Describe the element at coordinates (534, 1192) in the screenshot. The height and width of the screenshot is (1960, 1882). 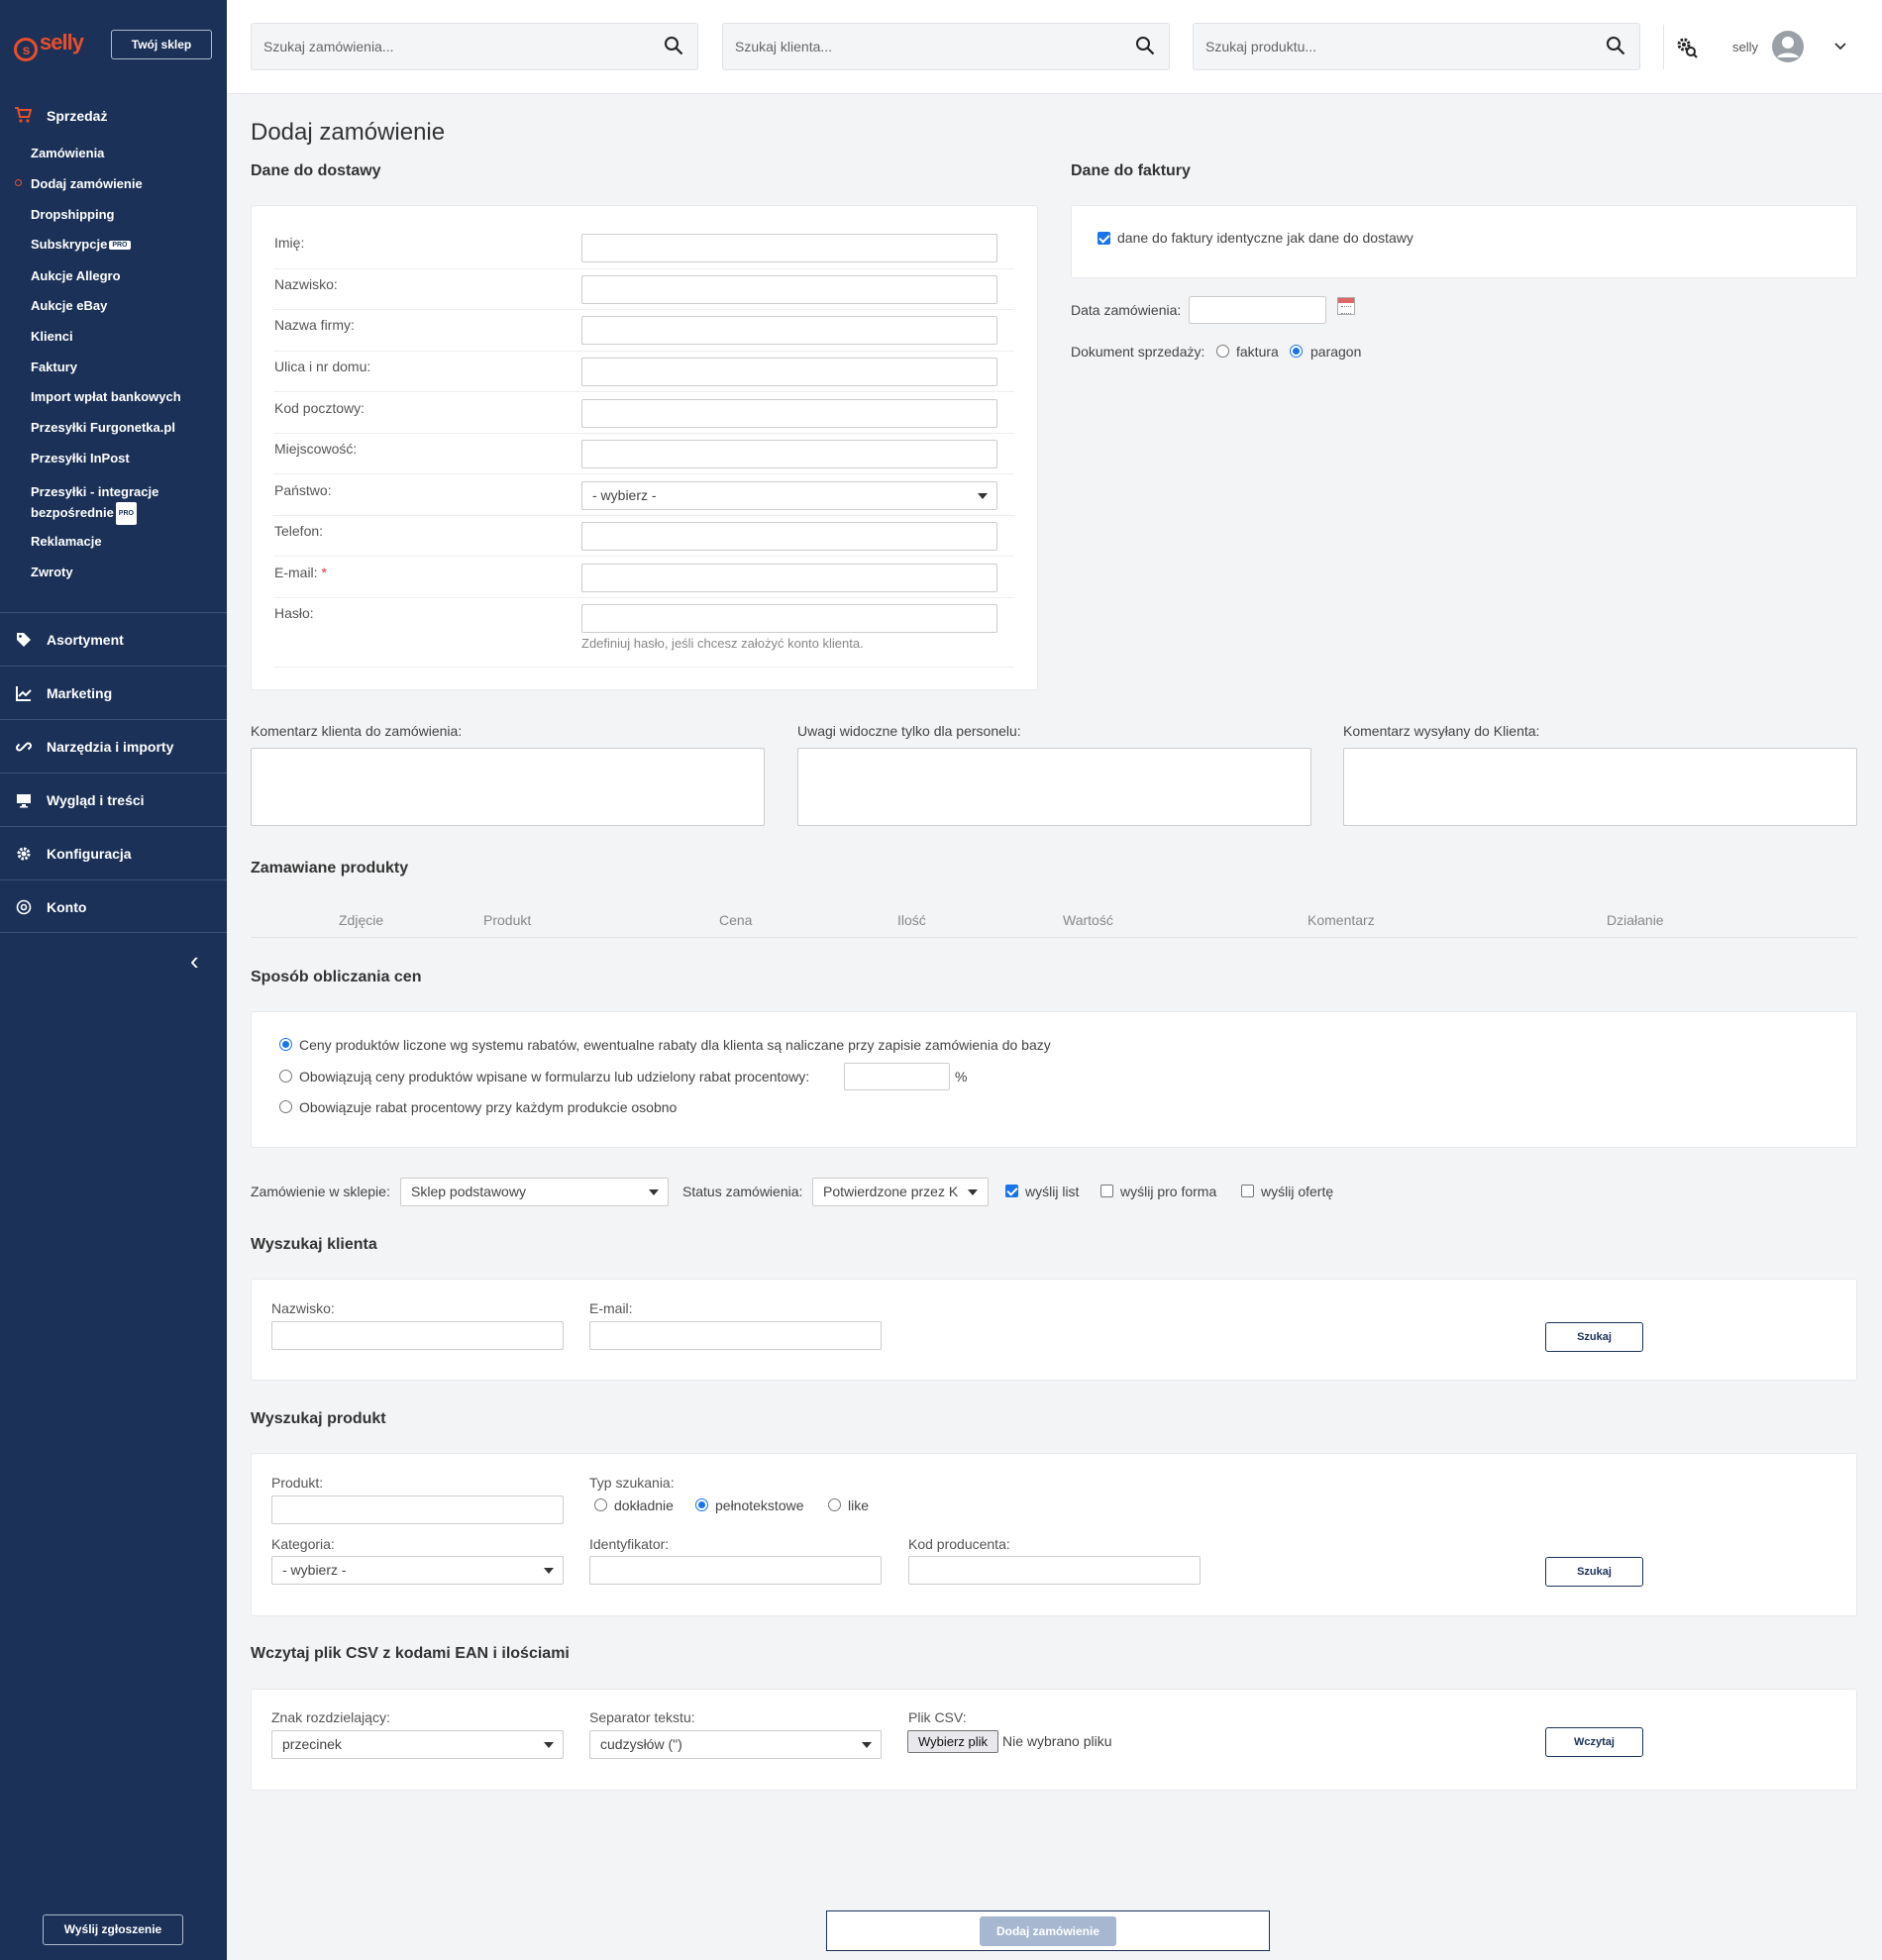
I see `shop-select: Sklep podstawowy` at that location.